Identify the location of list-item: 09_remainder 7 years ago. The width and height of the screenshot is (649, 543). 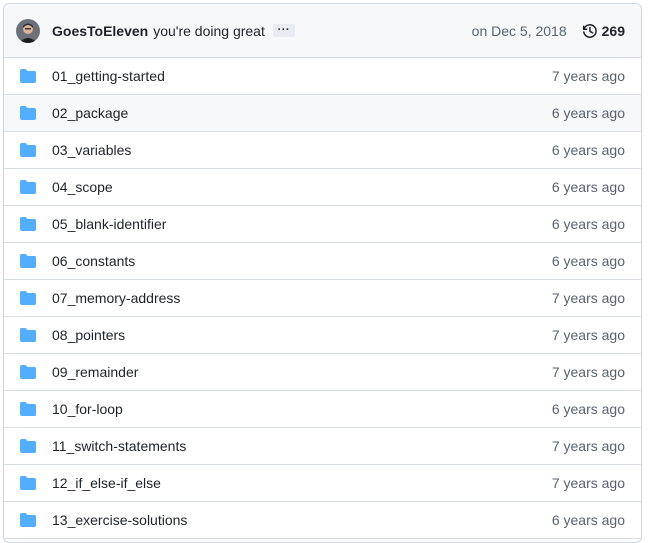
(322, 372).